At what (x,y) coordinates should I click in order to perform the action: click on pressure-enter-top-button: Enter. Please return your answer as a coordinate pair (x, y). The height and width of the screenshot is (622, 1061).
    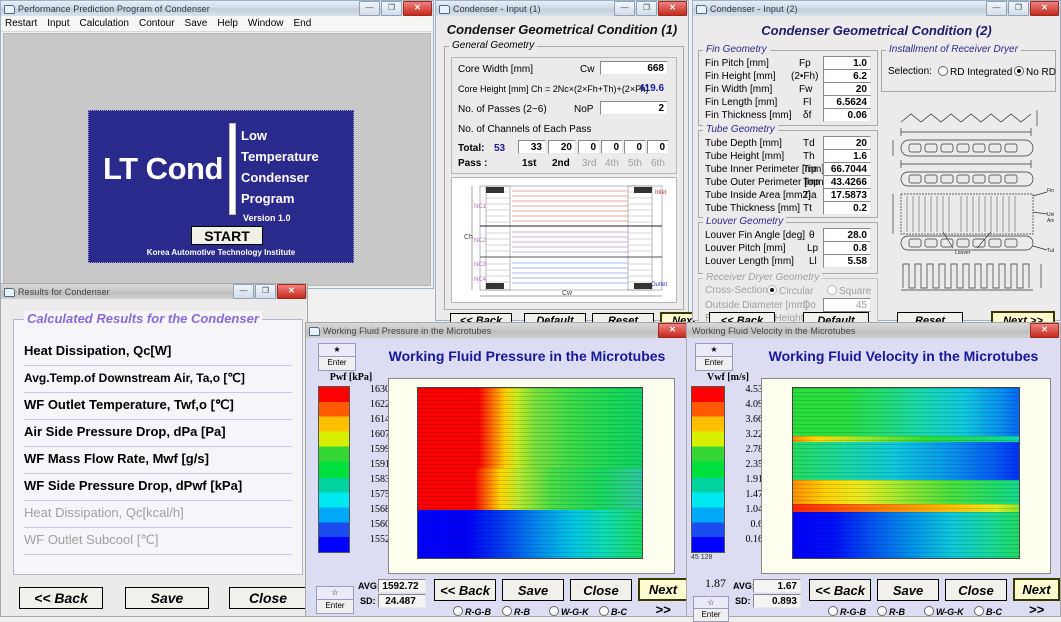
    Looking at the image, I should click on (337, 363).